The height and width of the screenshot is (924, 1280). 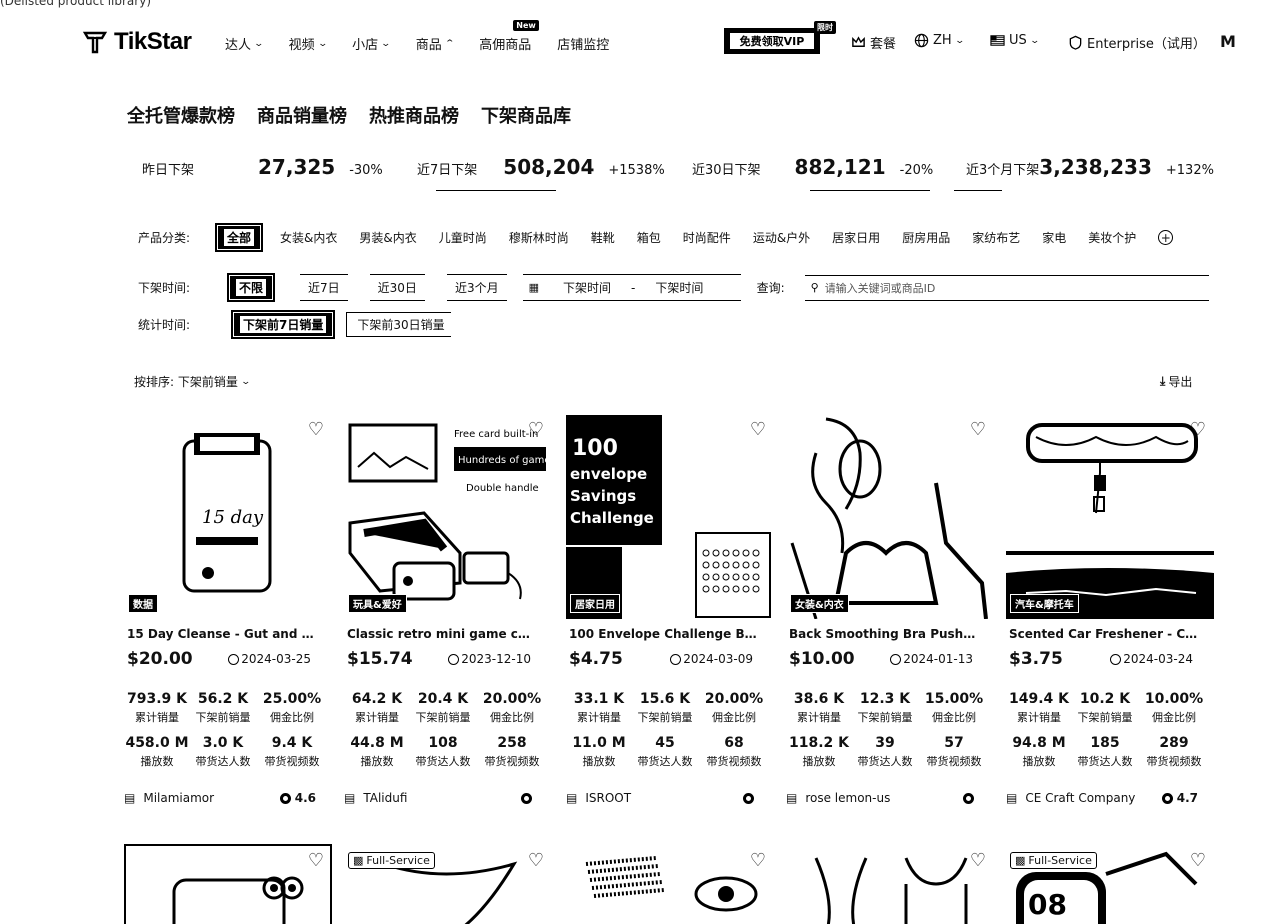 I want to click on svg-text: Free card built-in, so click(x=496, y=434).